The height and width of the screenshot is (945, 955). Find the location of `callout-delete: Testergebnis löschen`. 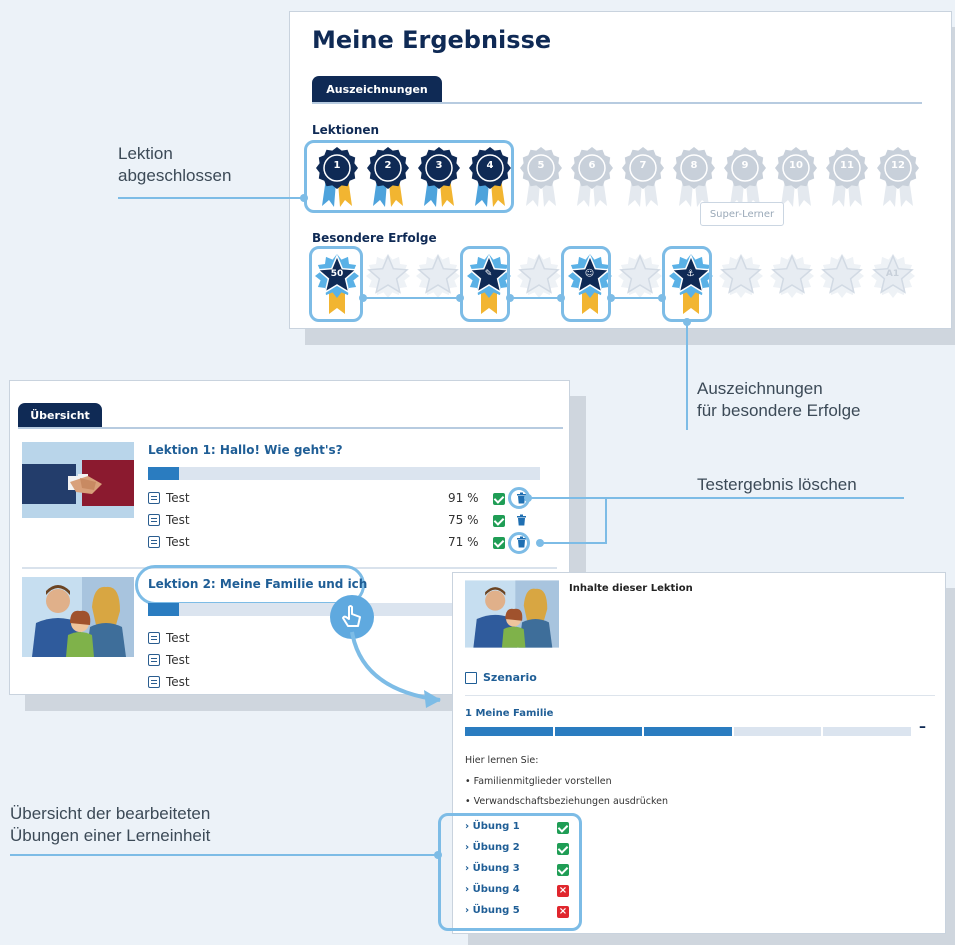

callout-delete: Testergebnis löschen is located at coordinates (777, 484).